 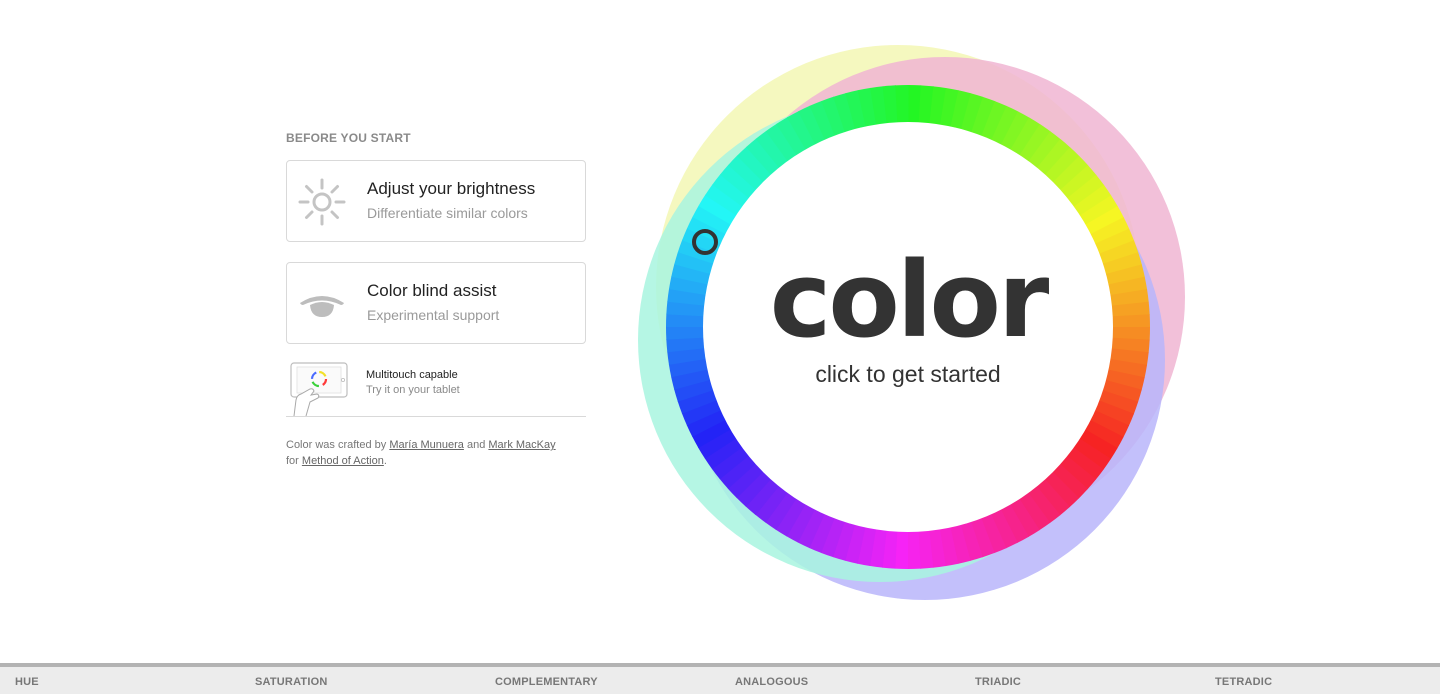 I want to click on credits-suffix: ., so click(x=385, y=461).